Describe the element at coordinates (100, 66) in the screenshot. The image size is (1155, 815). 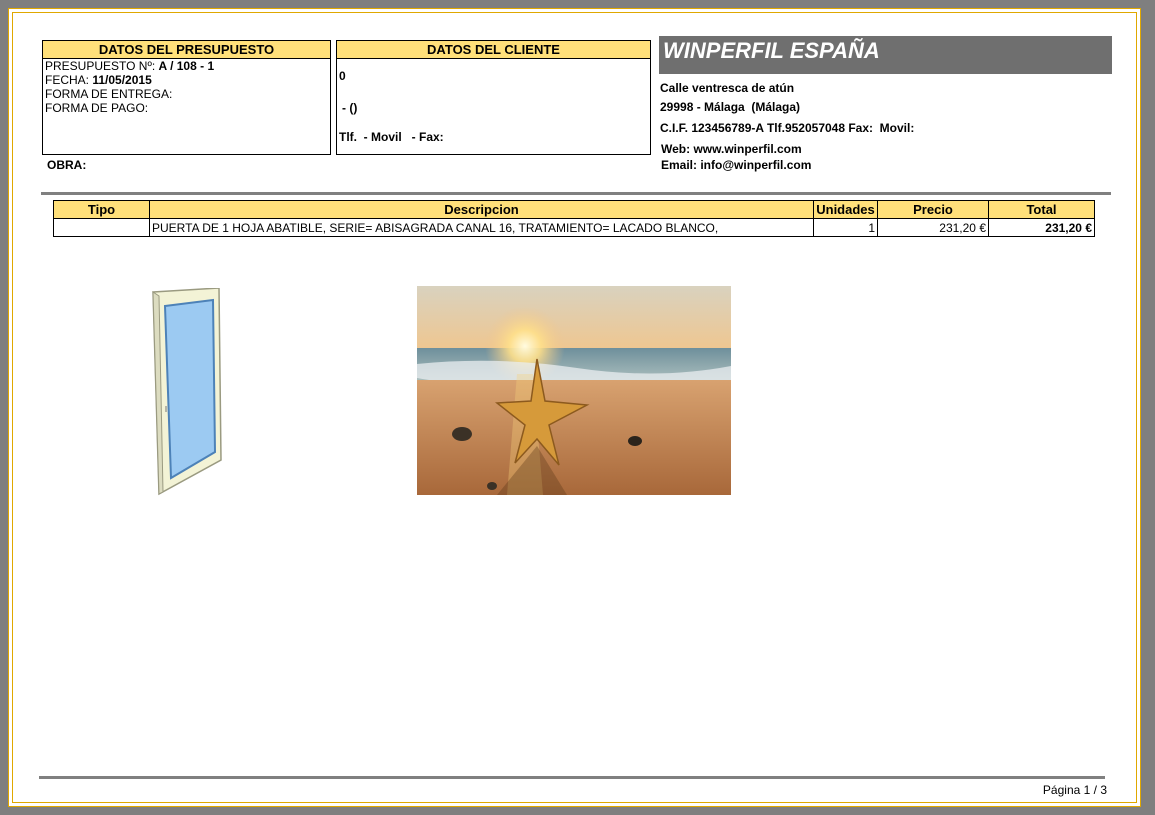
I see `presupuesto-numero-label: PRESUPUESTO Nº:` at that location.